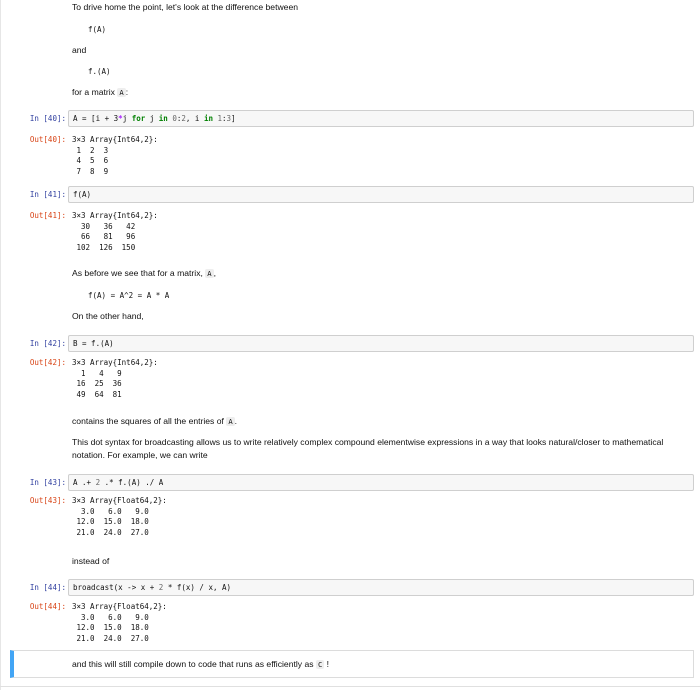 The image size is (700, 690). I want to click on for-matrix-text: for a matrix, so click(93, 92).